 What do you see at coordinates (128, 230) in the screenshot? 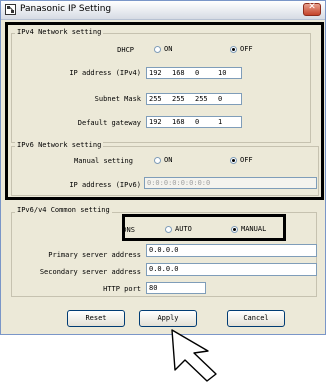
I see `dns-label: DNS` at bounding box center [128, 230].